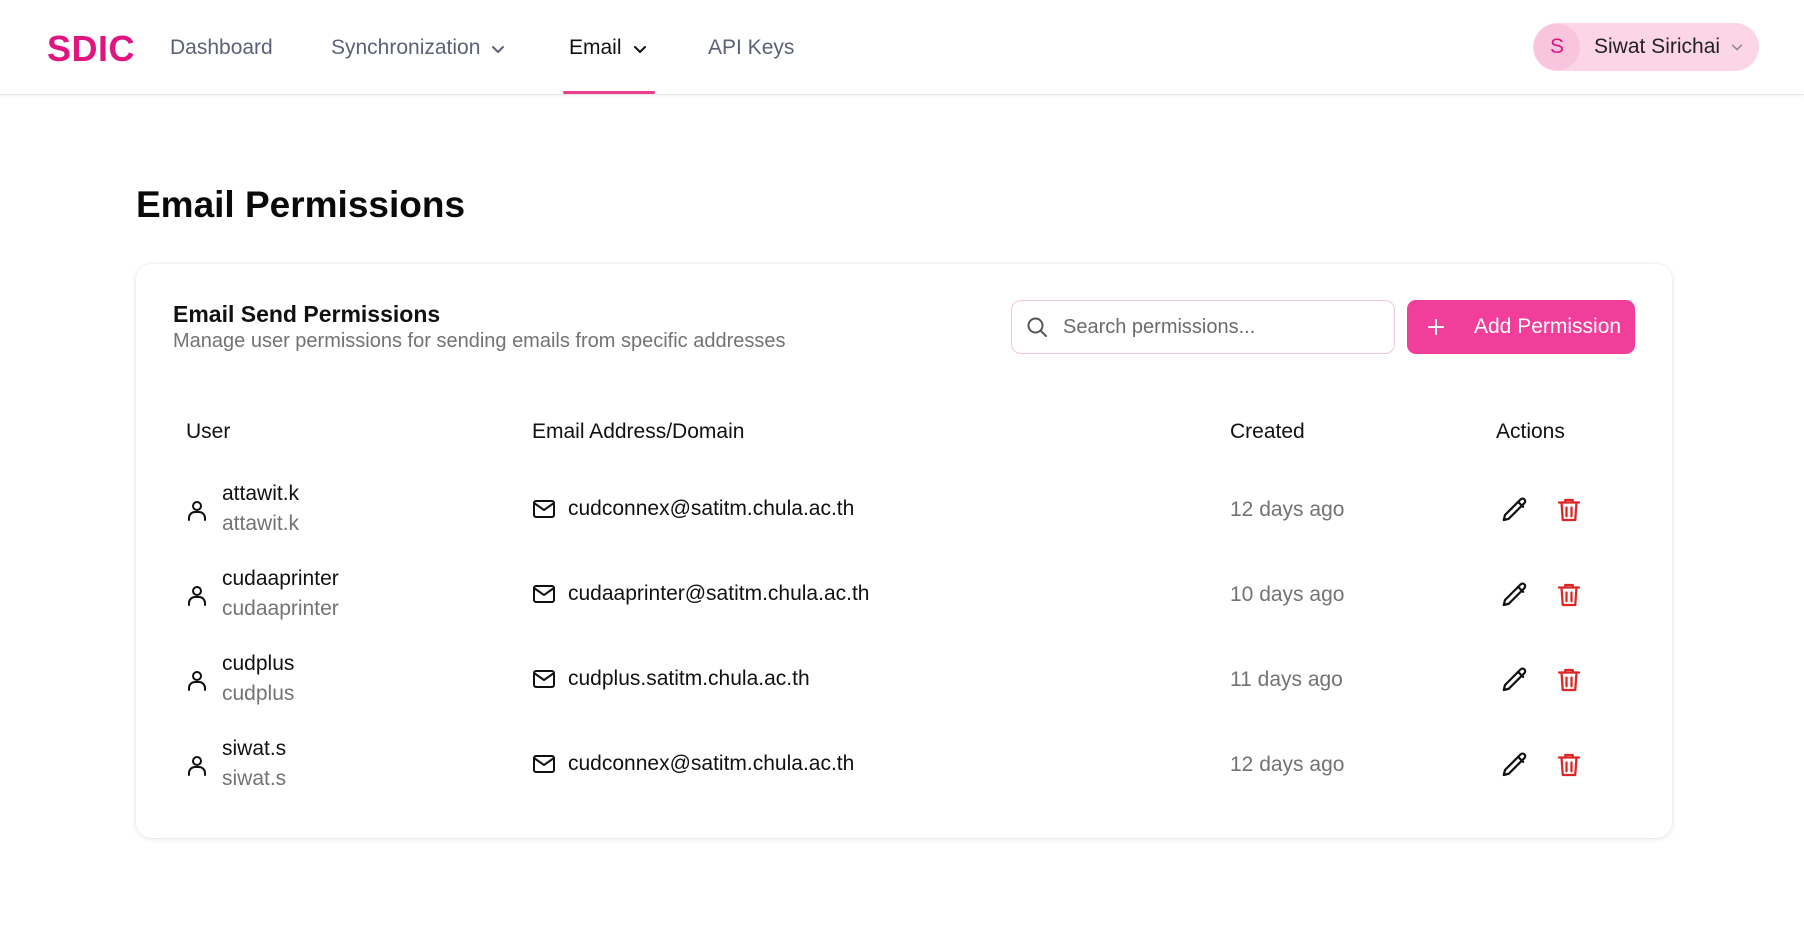 The height and width of the screenshot is (933, 1804). Describe the element at coordinates (1267, 431) in the screenshot. I see `column-header-created: Created` at that location.